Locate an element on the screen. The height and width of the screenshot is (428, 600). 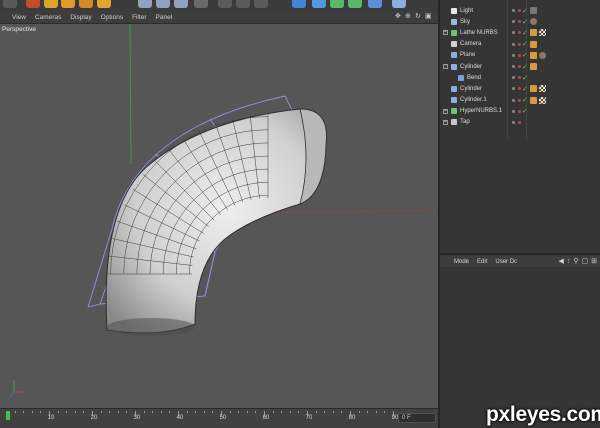
menu-filter: Filter is located at coordinates (139, 17).